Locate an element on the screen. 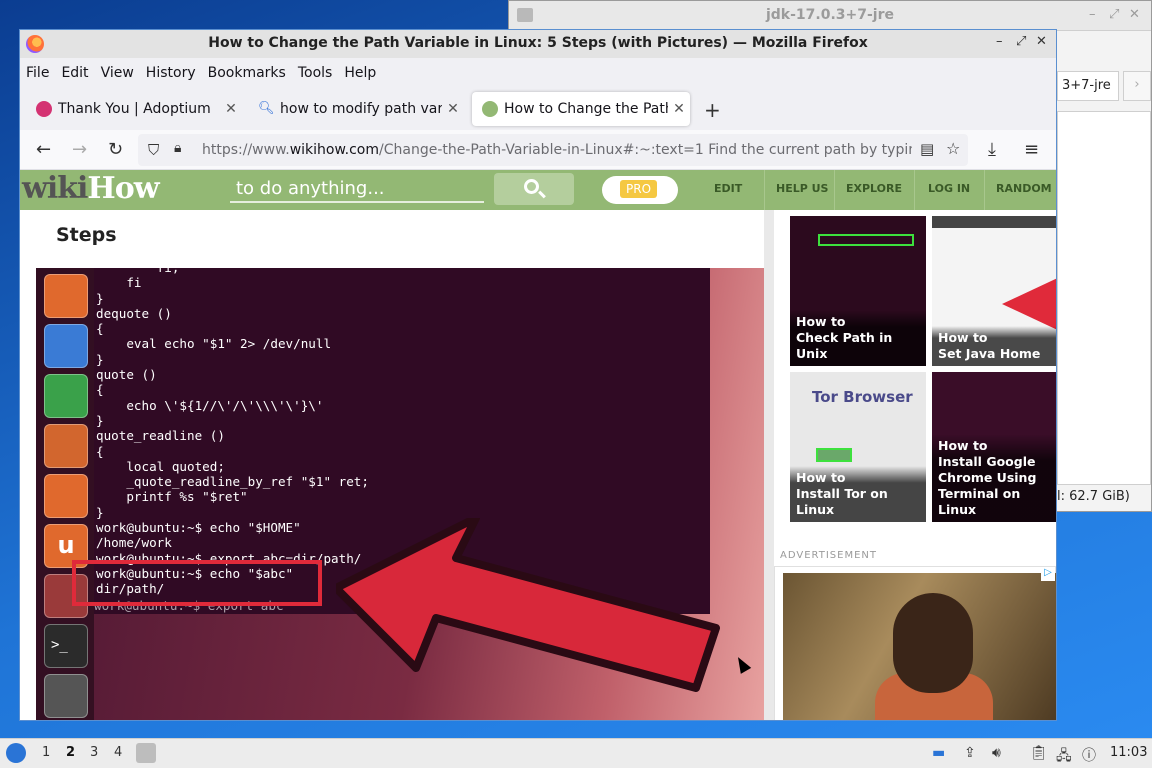  steps-heading: Steps is located at coordinates (86, 235).